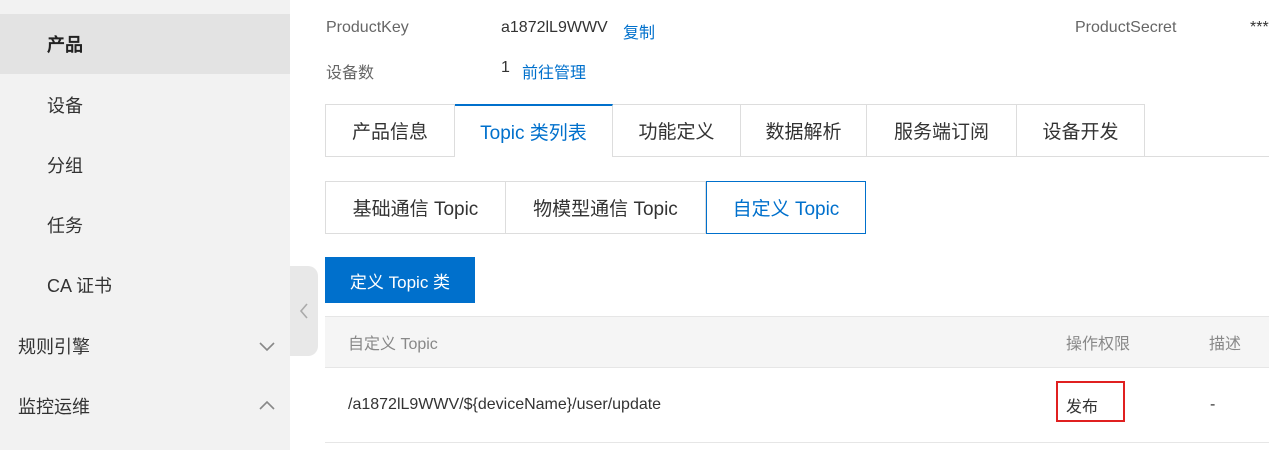 The height and width of the screenshot is (450, 1269). I want to click on tab-label: 功能定义, so click(676, 132).